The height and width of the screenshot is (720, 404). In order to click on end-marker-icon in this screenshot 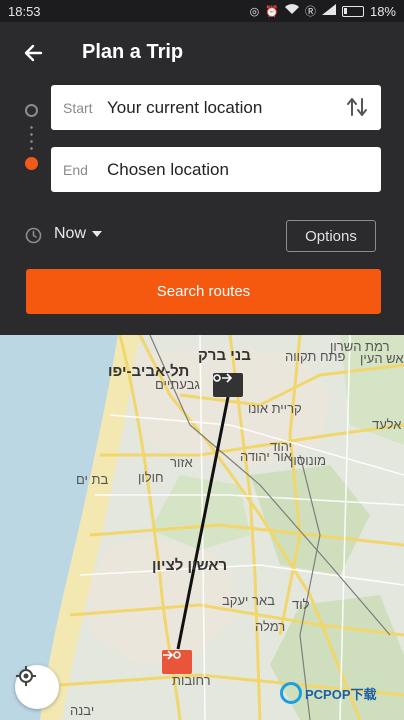, I will do `click(172, 655)`.